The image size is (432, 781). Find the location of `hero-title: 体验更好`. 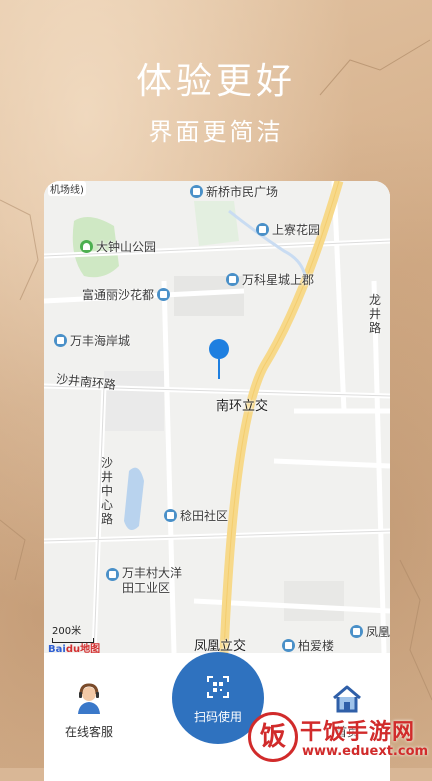

hero-title: 体验更好 is located at coordinates (215, 81).